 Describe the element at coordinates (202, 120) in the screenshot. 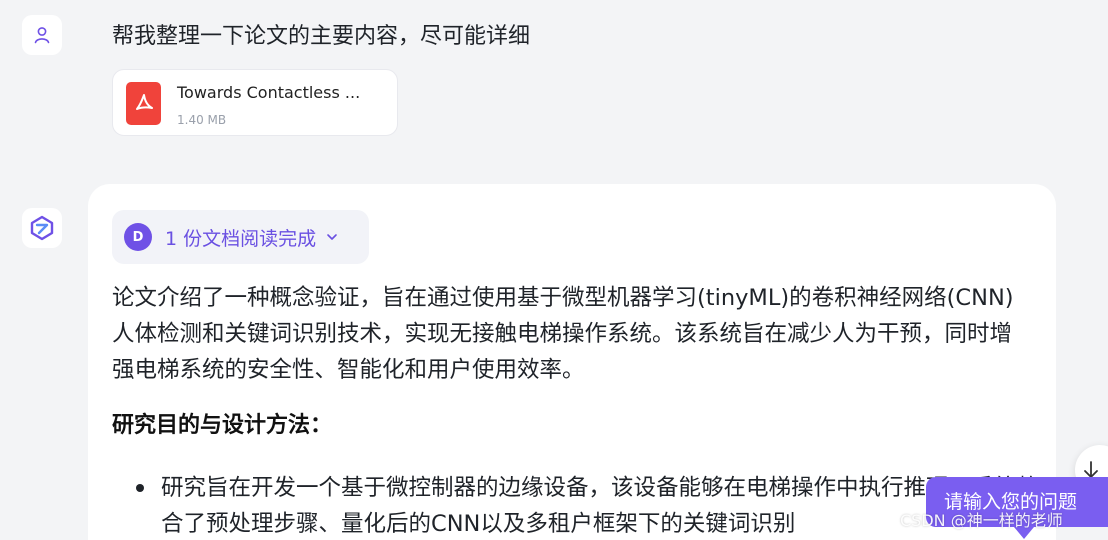

I see `attachment-size: 1.40 MB` at that location.